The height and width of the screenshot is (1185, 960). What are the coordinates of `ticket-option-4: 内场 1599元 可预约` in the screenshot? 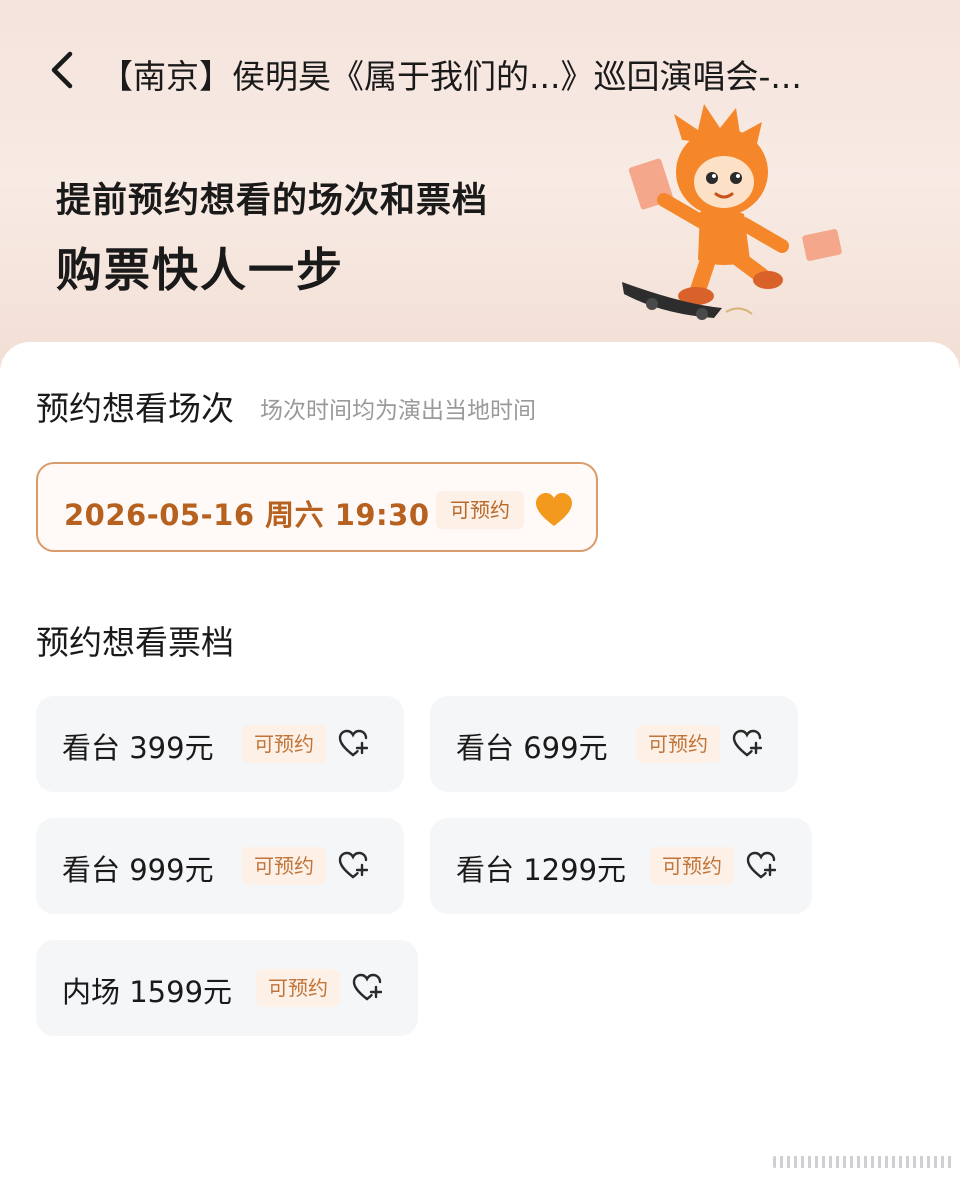 It's located at (227, 988).